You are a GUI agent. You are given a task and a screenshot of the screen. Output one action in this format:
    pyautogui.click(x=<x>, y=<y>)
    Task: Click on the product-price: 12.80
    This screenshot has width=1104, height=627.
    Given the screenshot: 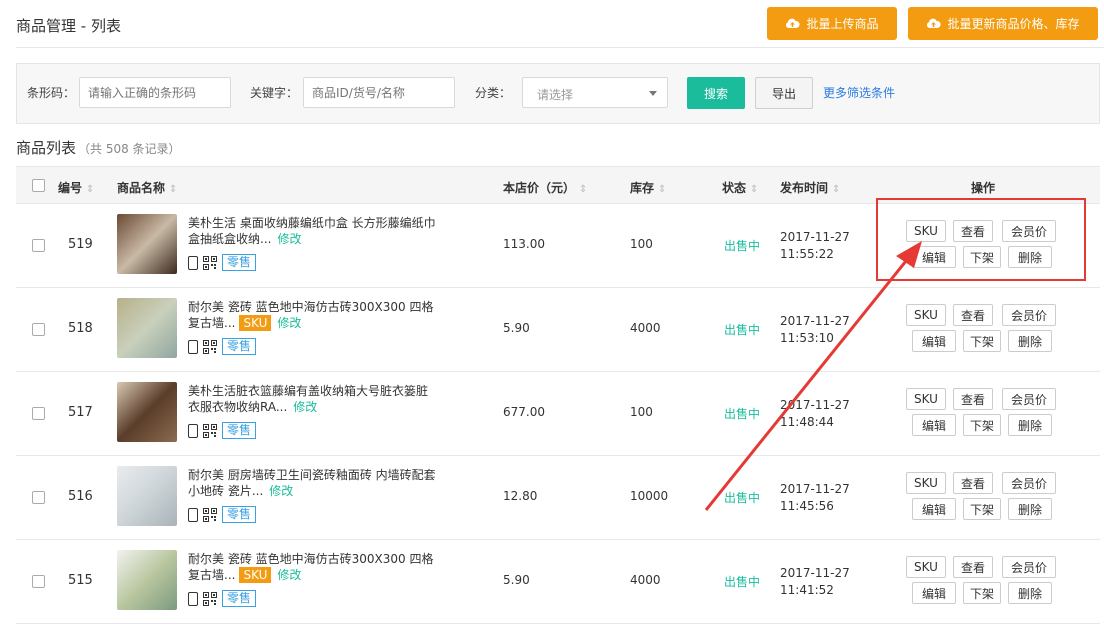 What is the action you would take?
    pyautogui.click(x=520, y=496)
    